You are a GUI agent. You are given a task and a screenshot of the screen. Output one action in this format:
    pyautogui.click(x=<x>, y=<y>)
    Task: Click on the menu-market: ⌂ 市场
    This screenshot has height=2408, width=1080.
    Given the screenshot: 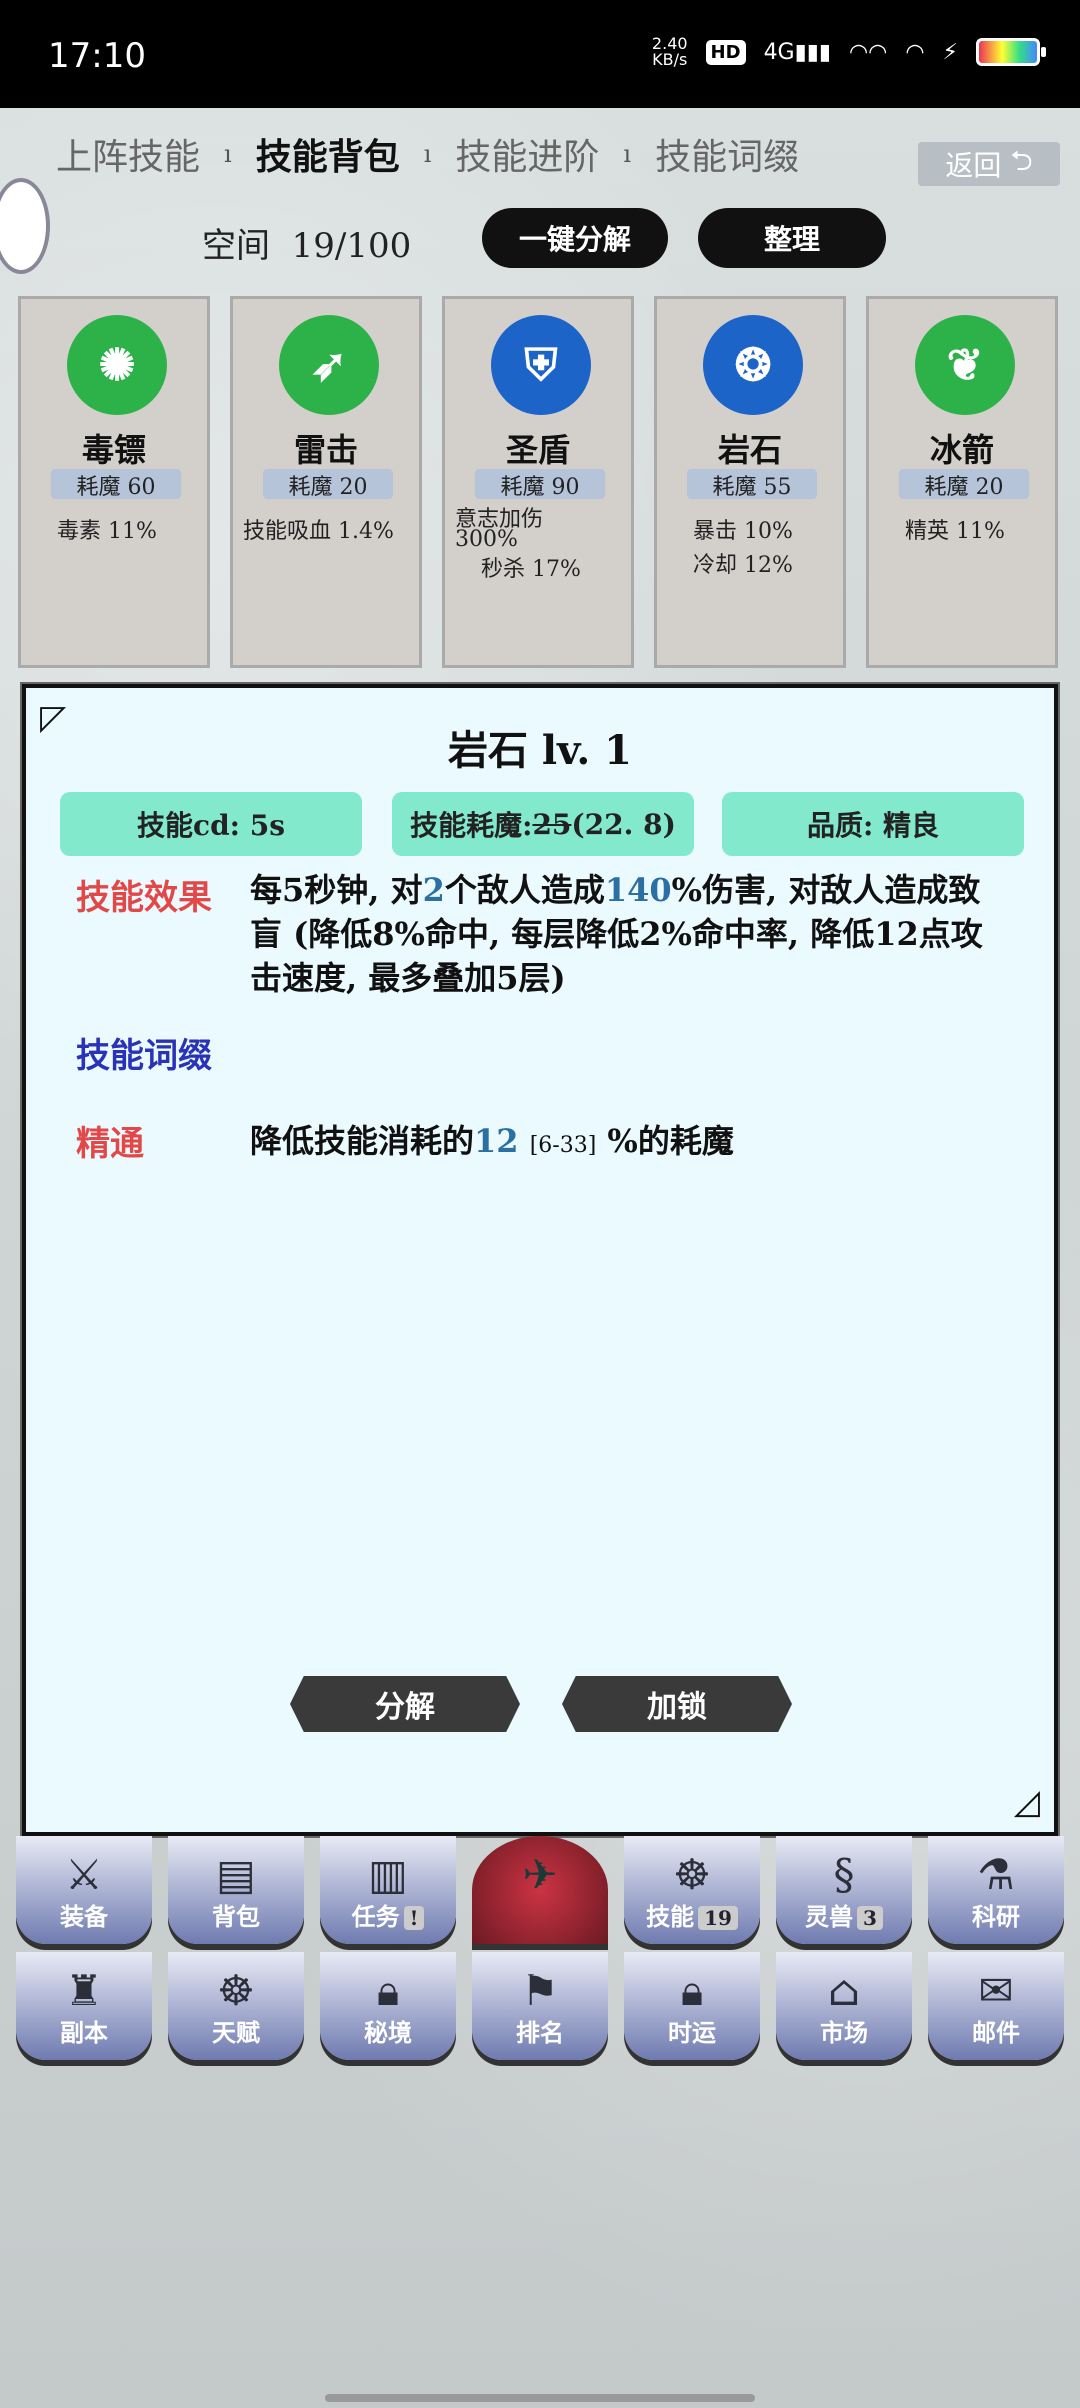 What is the action you would take?
    pyautogui.click(x=844, y=2006)
    